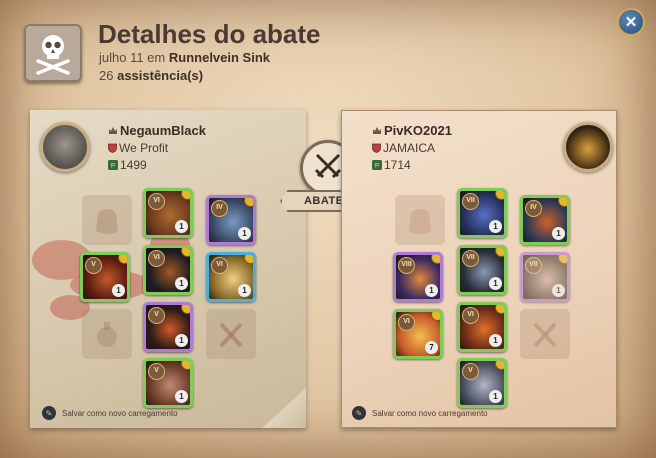 This screenshot has width=656, height=458. Describe the element at coordinates (120, 413) in the screenshot. I see `killer-save-label: Salvar como novo carregamento` at that location.